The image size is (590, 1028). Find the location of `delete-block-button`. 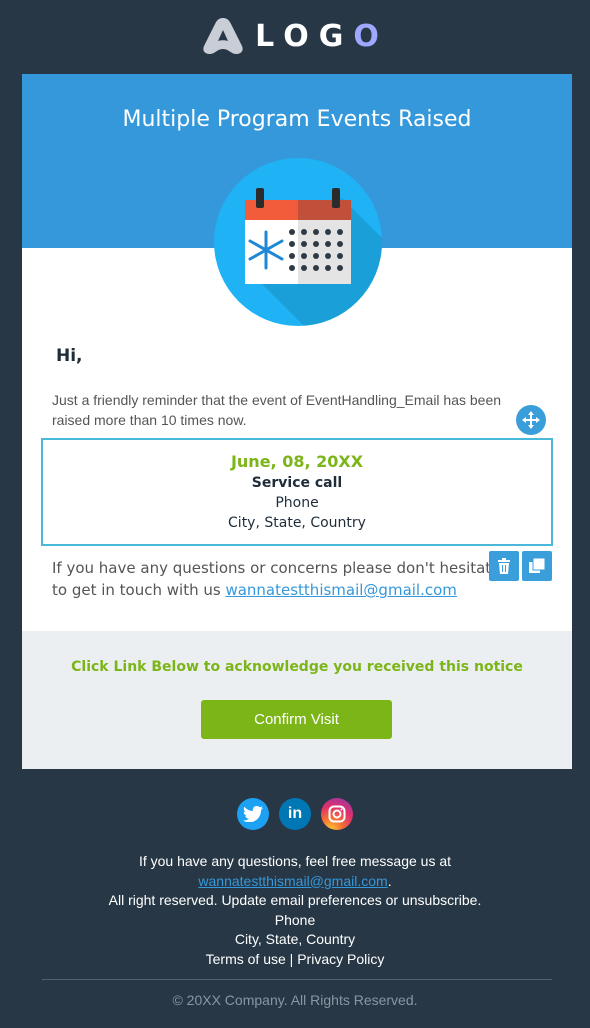

delete-block-button is located at coordinates (504, 566).